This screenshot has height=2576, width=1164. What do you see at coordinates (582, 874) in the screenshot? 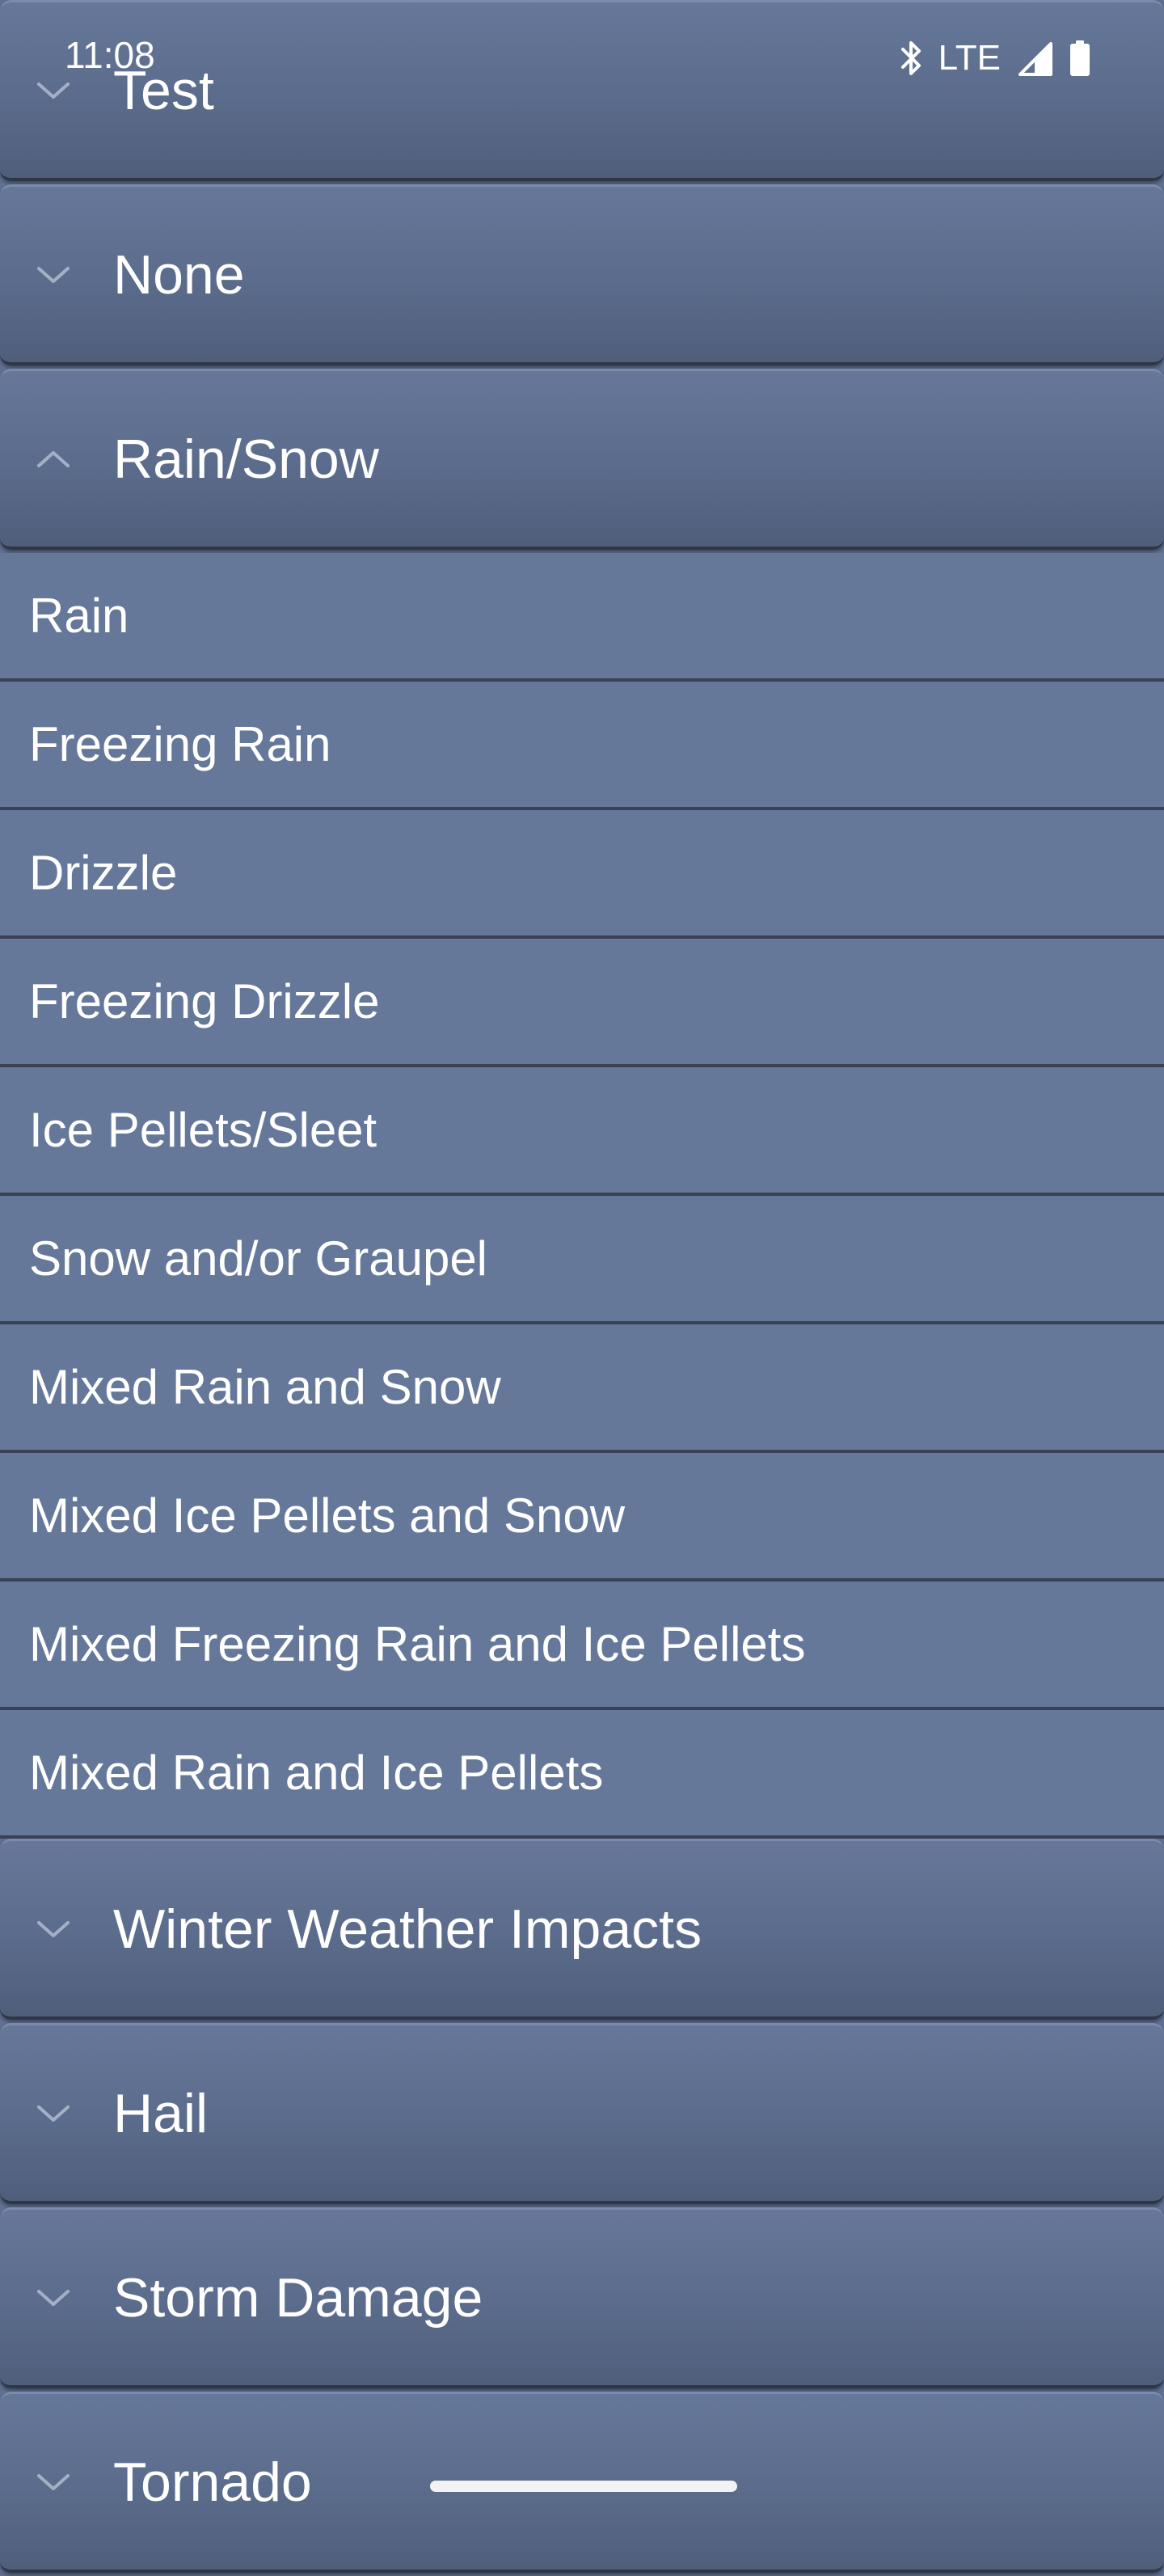
I see `list-item-drizzle: Drizzle` at bounding box center [582, 874].